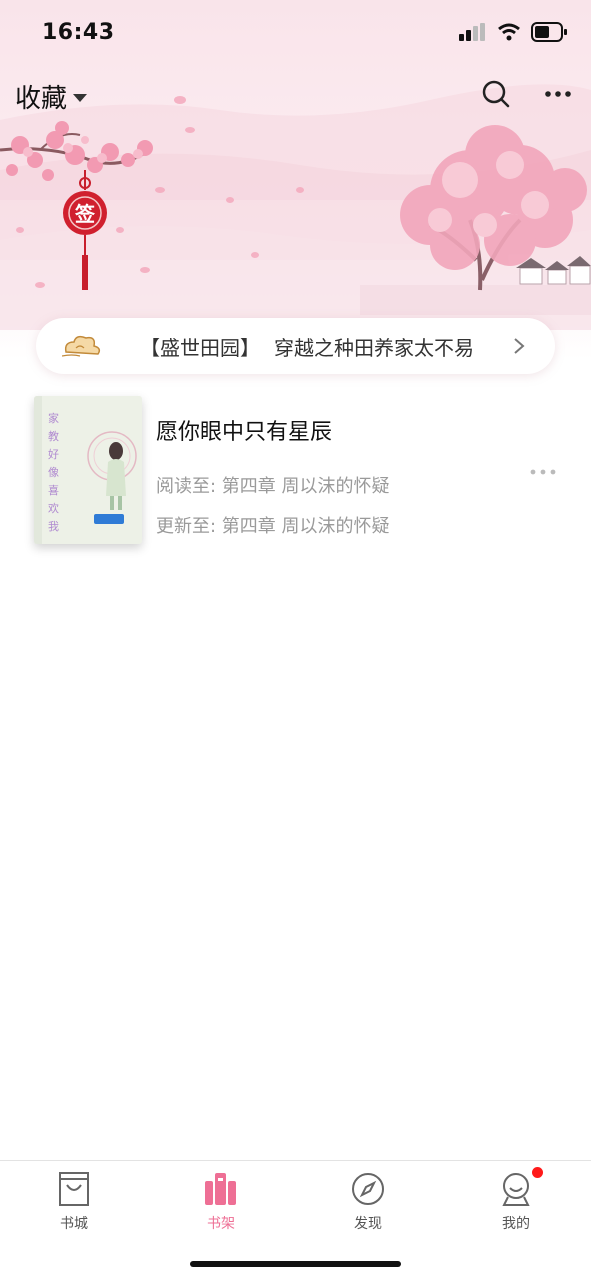 The height and width of the screenshot is (1280, 591). I want to click on recommendation-banner: 【盛世田园】 穿越之种田养家太不易, so click(295, 346).